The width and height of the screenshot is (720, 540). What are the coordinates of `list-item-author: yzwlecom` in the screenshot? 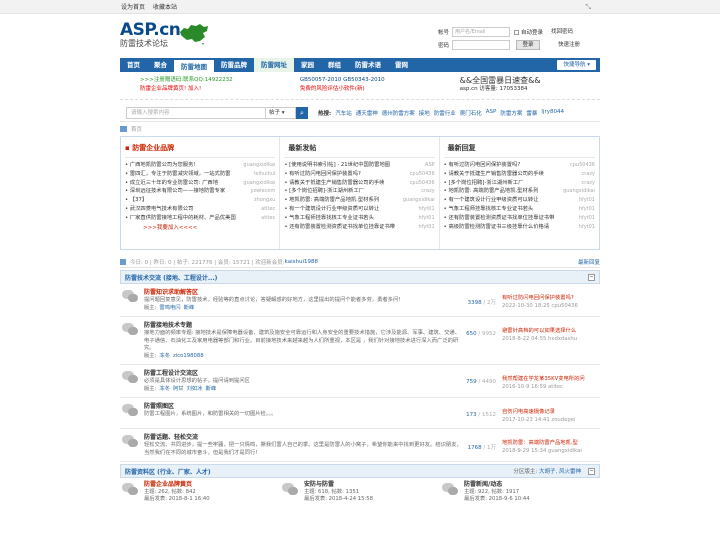 It's located at (263, 191).